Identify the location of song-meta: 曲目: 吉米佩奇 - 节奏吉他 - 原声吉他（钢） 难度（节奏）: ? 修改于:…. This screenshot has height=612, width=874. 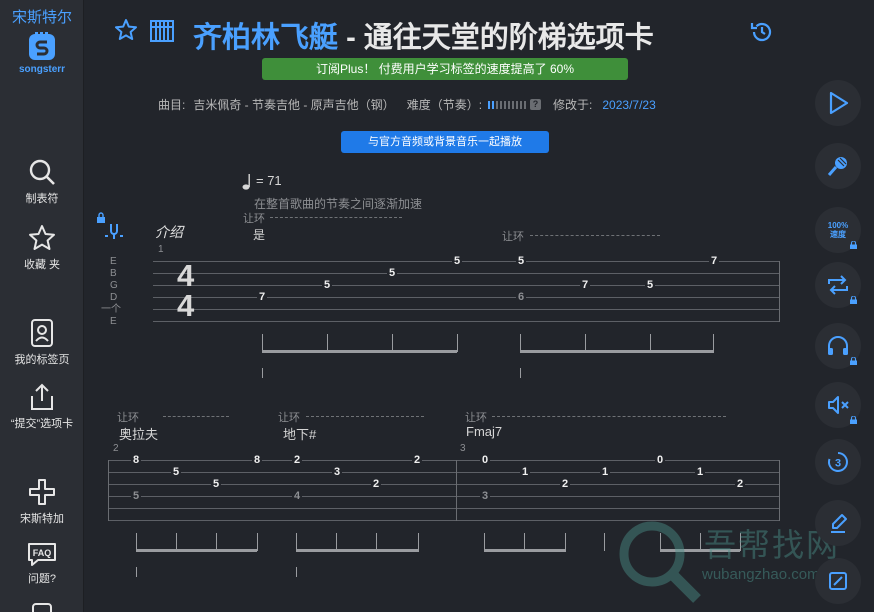
(407, 104).